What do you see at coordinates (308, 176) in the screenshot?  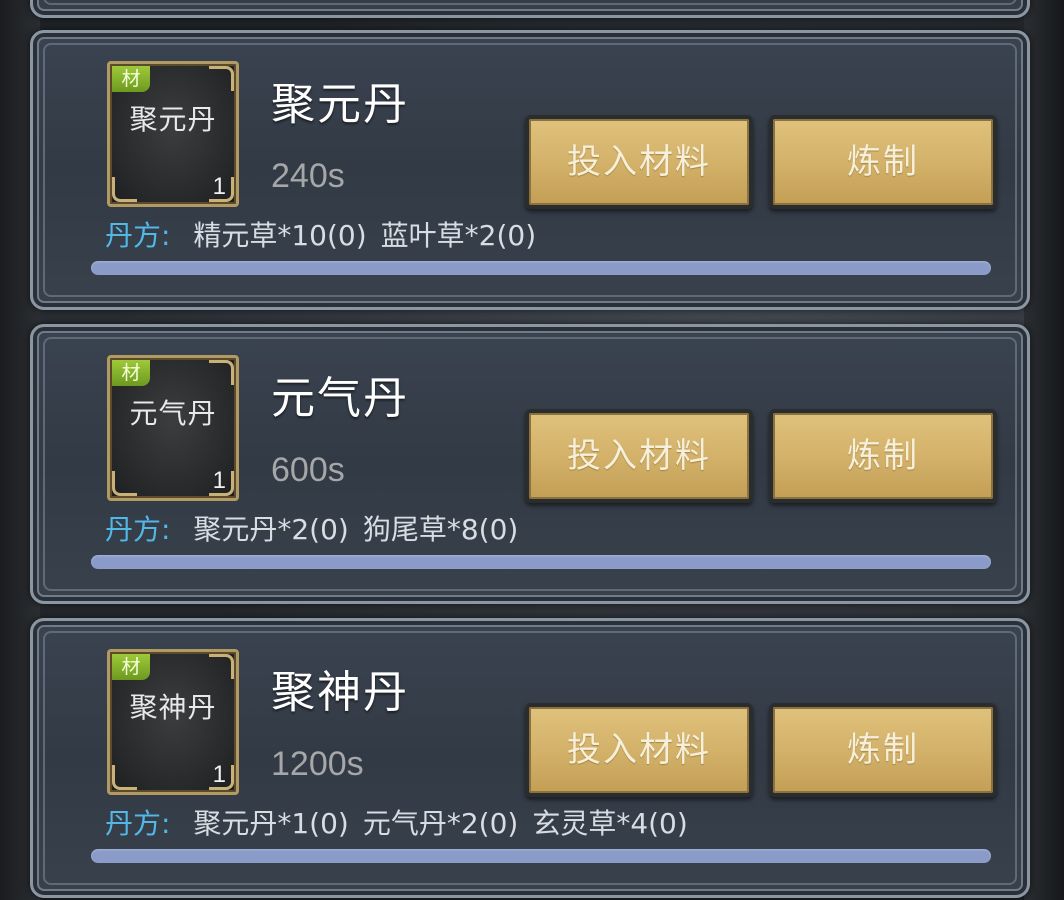 I see `refine-time: 240s` at bounding box center [308, 176].